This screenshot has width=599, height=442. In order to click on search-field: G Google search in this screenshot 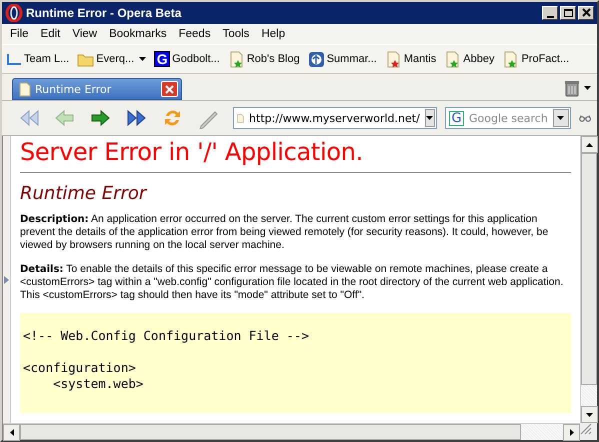, I will do `click(508, 118)`.